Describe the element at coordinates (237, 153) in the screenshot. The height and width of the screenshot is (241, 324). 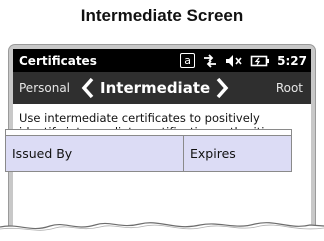
I see `column-expires: Expires` at that location.